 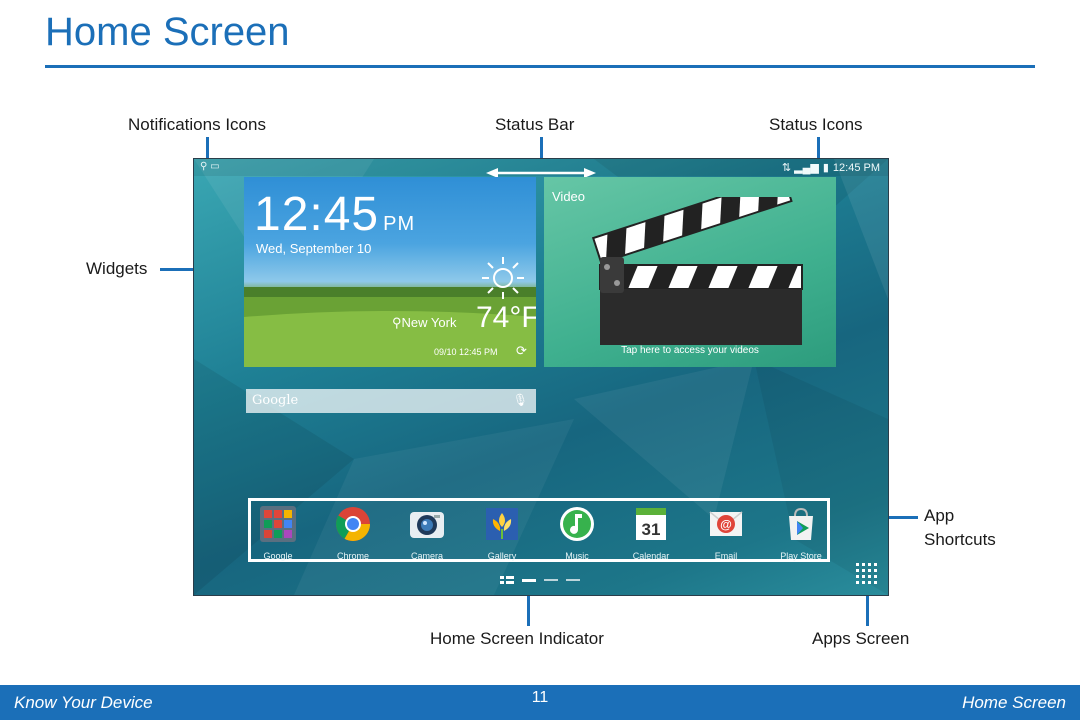 I want to click on footer-page-number: 11, so click(x=540, y=697).